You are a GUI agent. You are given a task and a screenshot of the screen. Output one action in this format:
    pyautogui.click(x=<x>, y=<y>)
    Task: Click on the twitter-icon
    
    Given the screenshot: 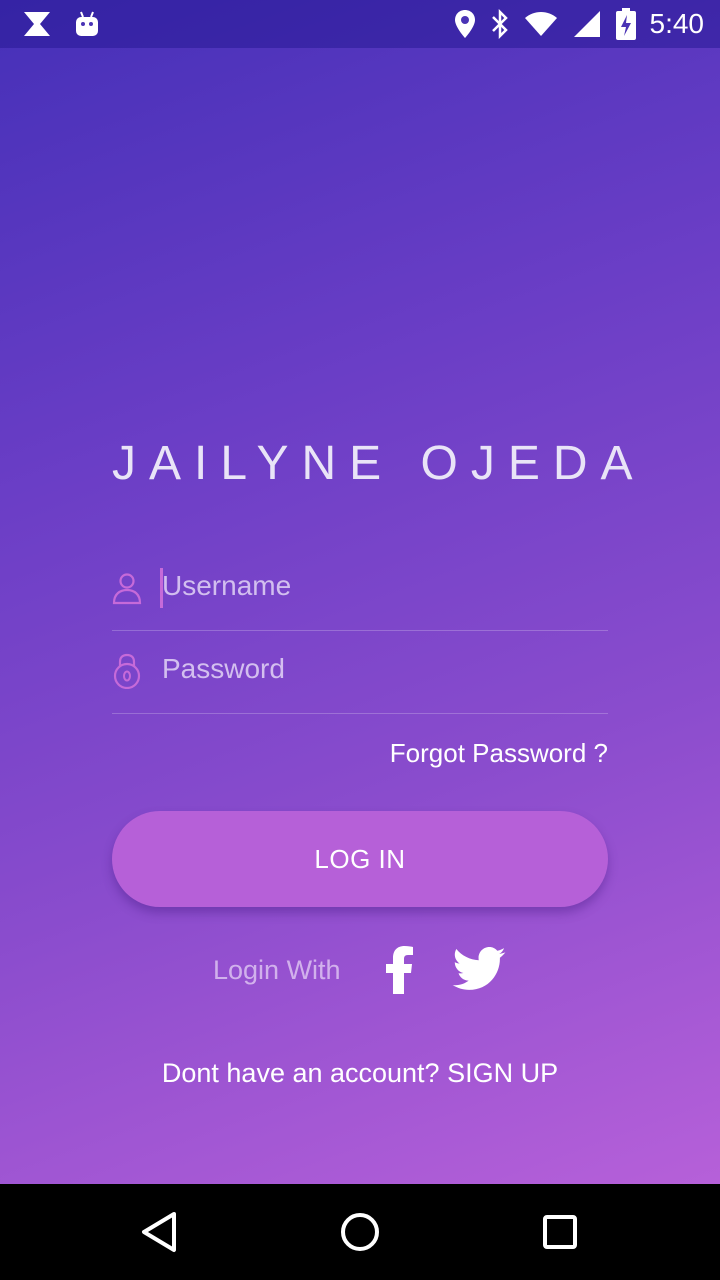 What is the action you would take?
    pyautogui.click(x=479, y=969)
    